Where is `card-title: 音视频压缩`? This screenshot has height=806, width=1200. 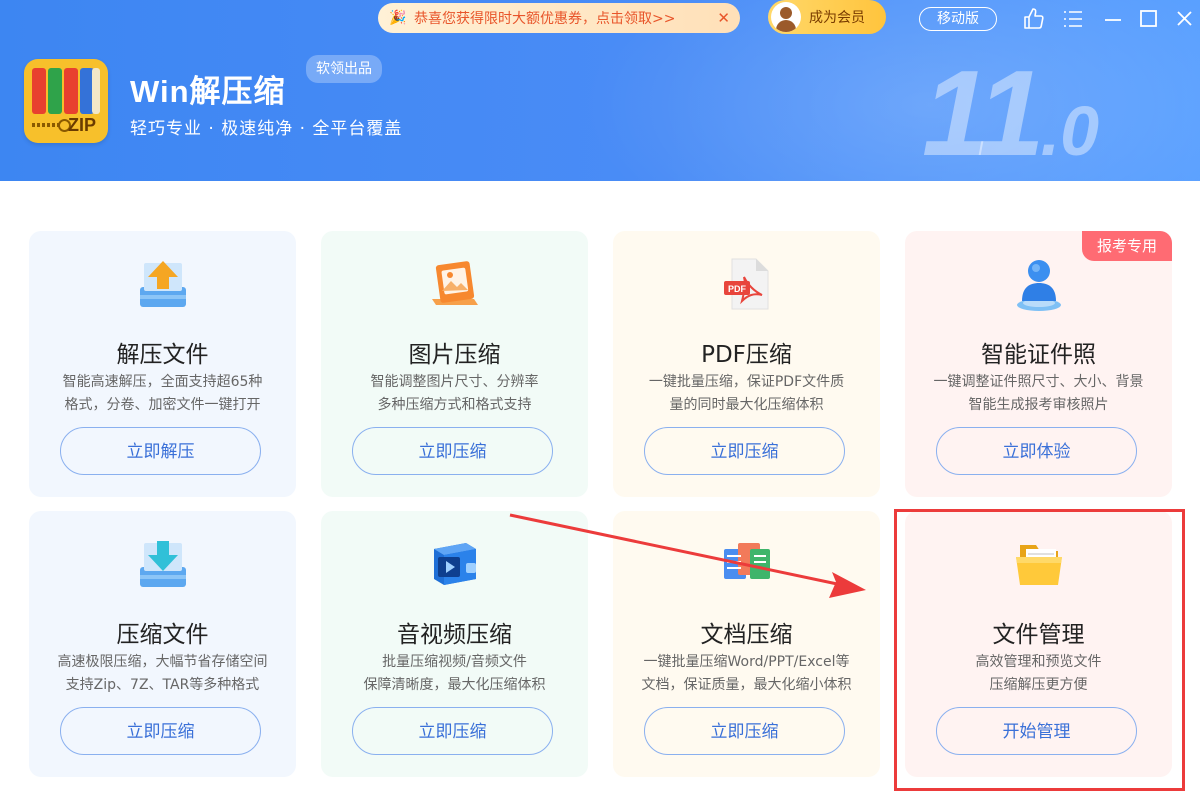
card-title: 音视频压缩 is located at coordinates (454, 635).